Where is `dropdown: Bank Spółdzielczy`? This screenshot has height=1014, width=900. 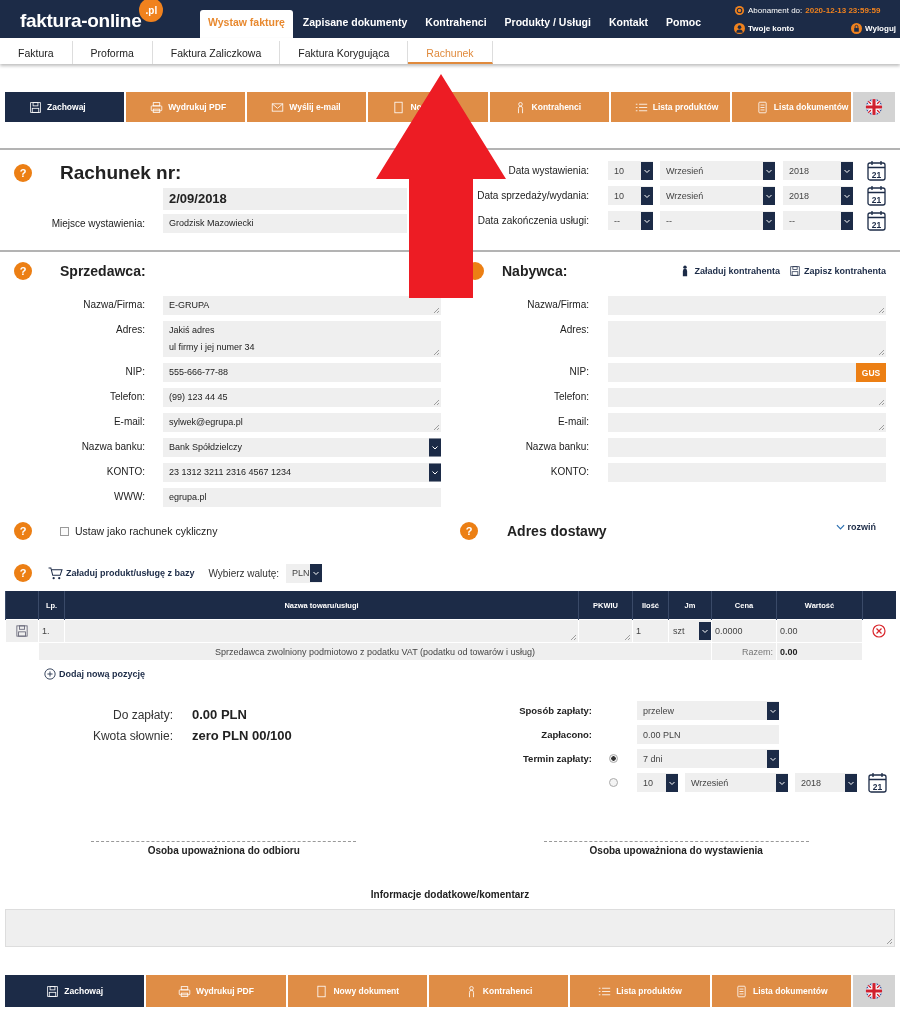 dropdown: Bank Spółdzielczy is located at coordinates (302, 447).